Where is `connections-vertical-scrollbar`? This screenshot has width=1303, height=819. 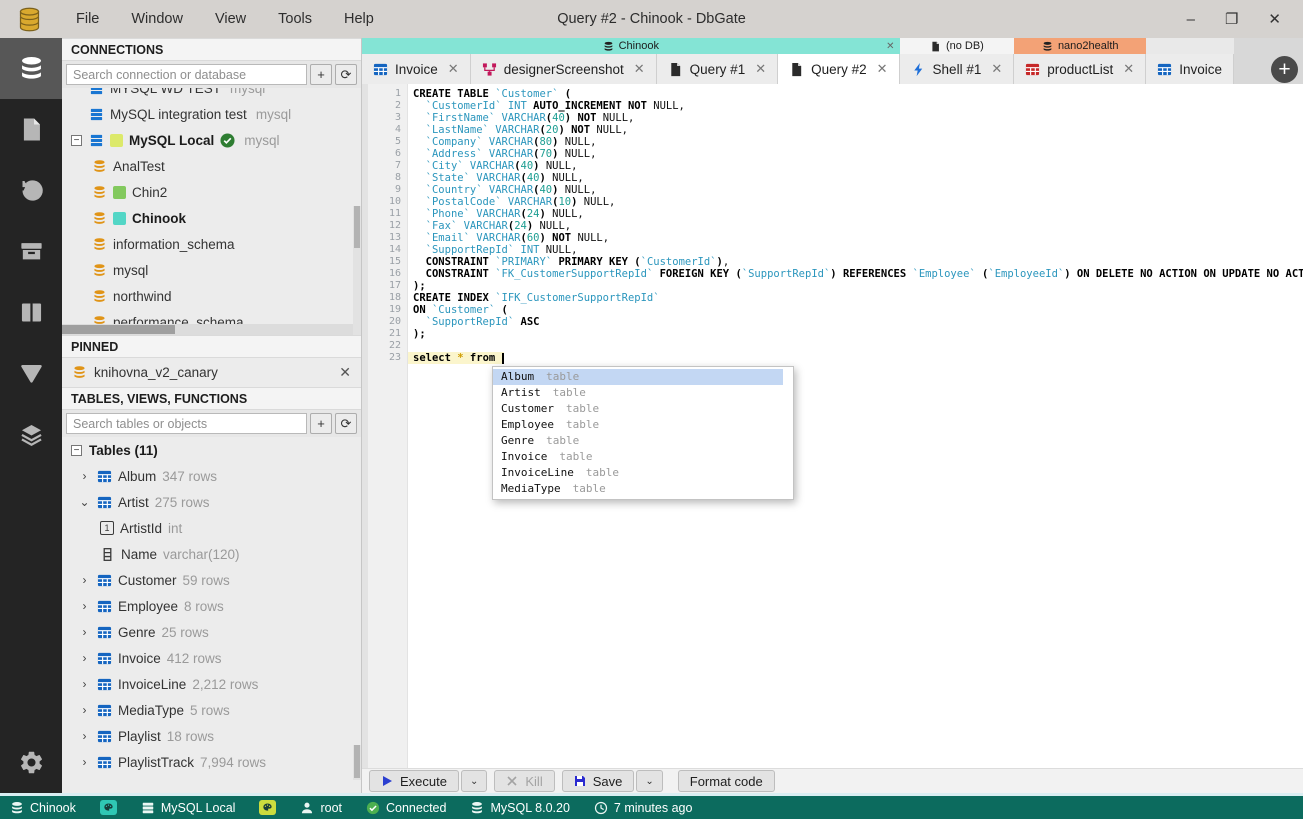
connections-vertical-scrollbar is located at coordinates (357, 270).